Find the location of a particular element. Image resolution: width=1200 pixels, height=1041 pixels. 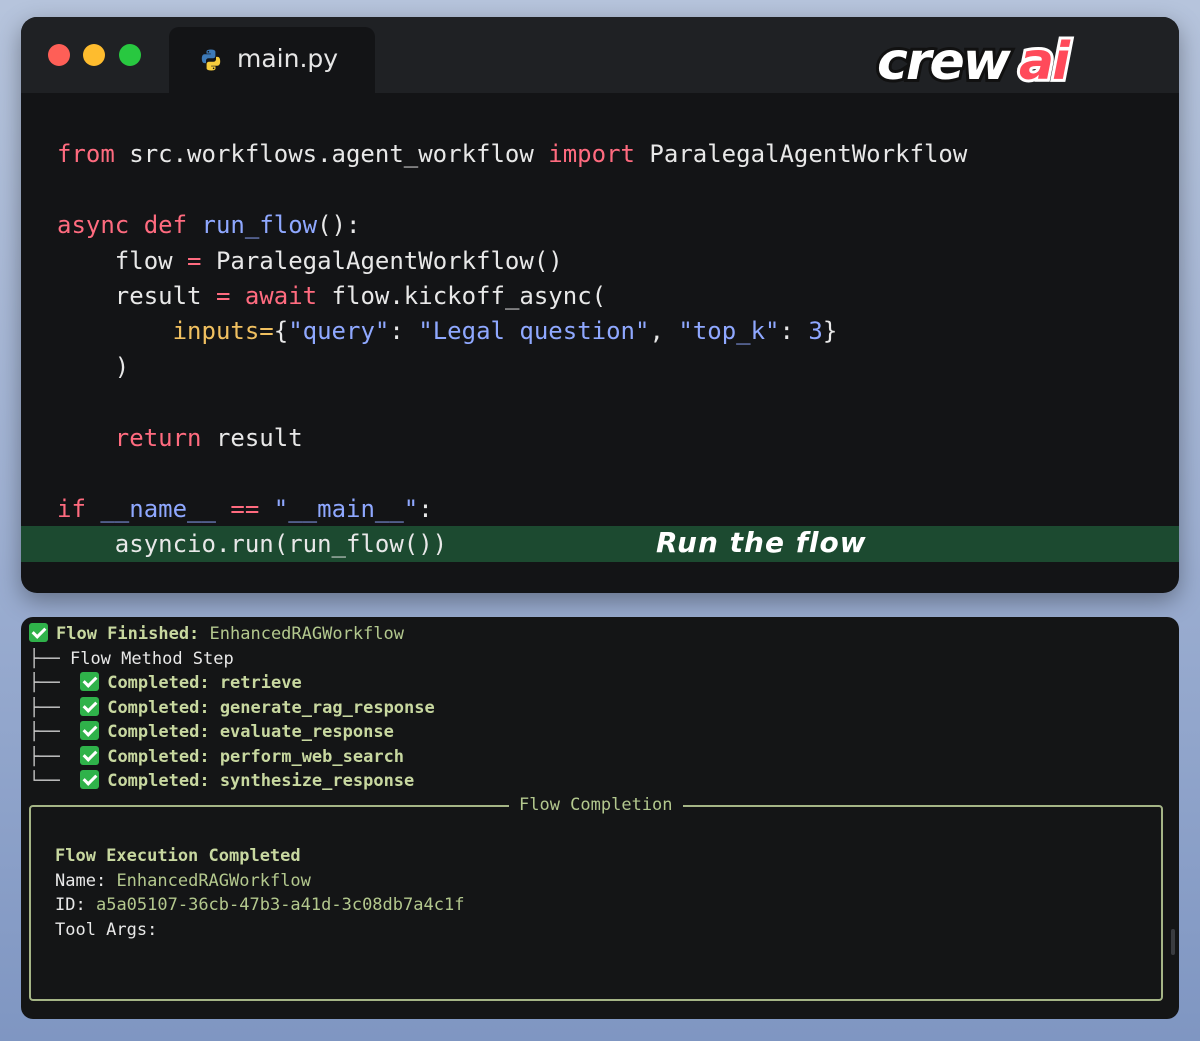

svg-text: crew is located at coordinates (944, 62).